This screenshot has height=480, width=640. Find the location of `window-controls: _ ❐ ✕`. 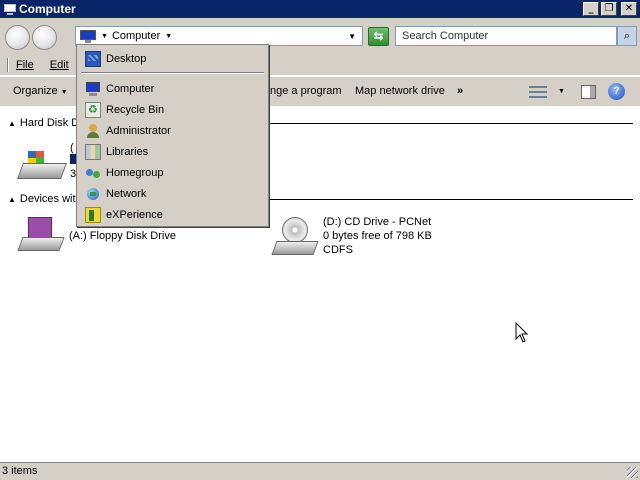

window-controls: _ ❐ ✕ is located at coordinates (610, 9).